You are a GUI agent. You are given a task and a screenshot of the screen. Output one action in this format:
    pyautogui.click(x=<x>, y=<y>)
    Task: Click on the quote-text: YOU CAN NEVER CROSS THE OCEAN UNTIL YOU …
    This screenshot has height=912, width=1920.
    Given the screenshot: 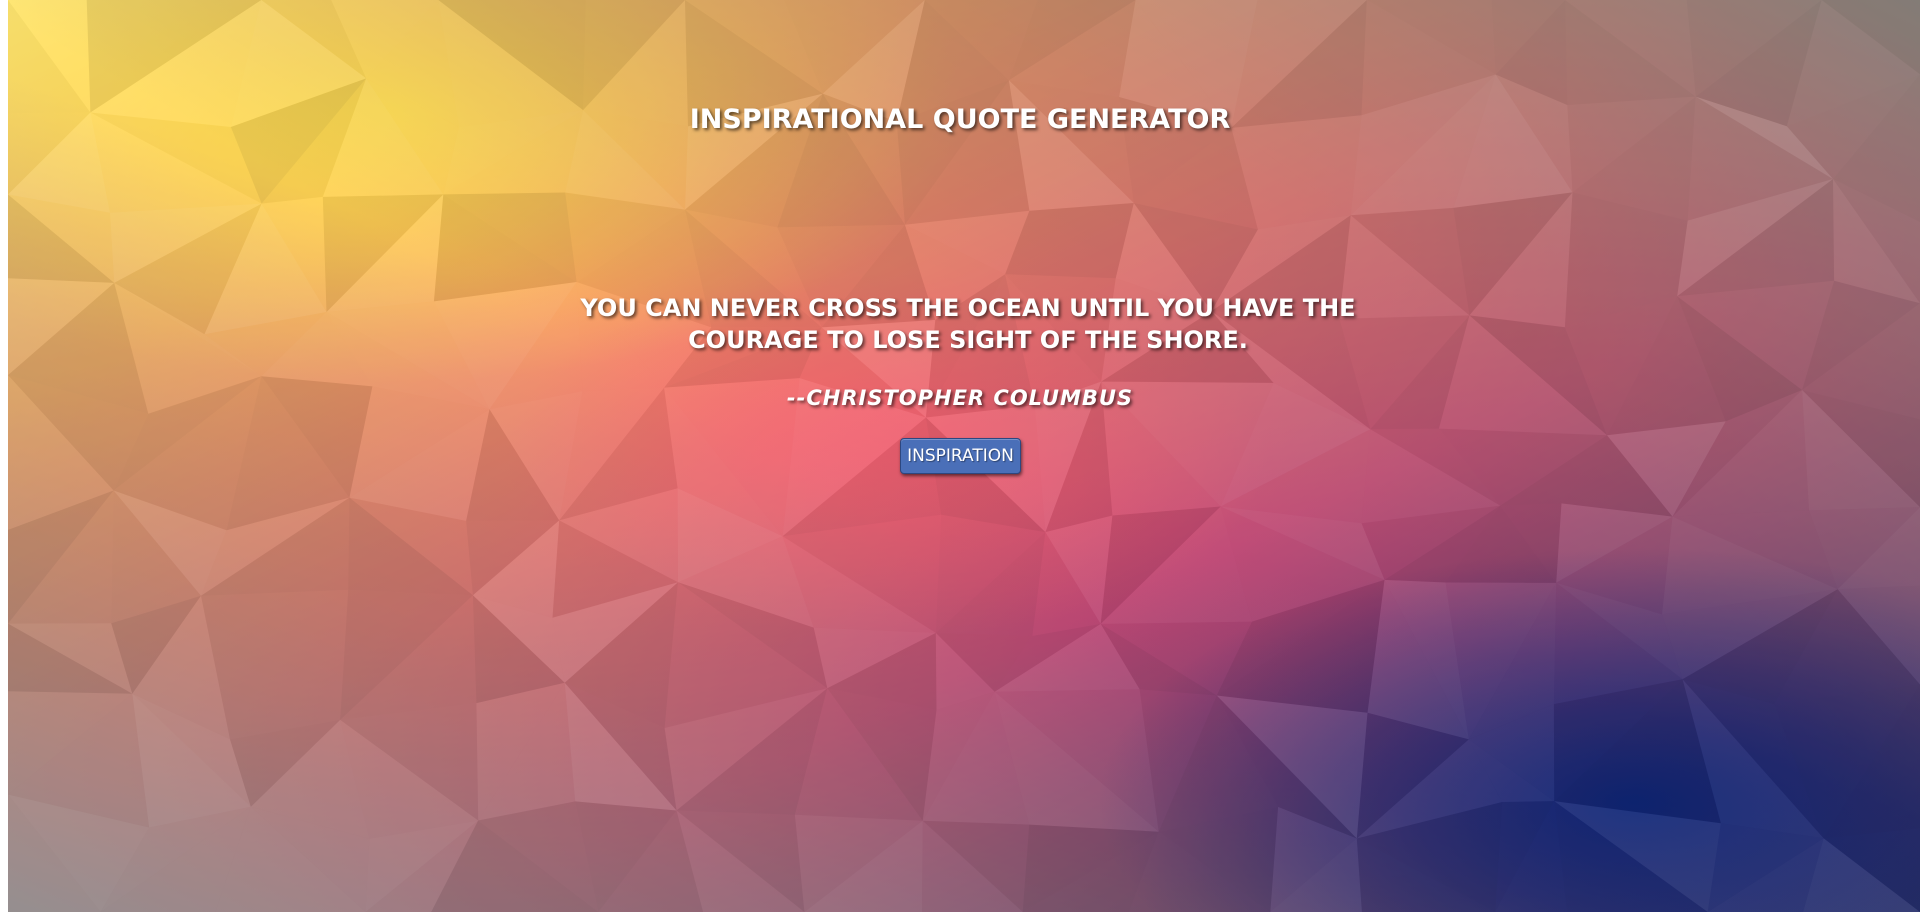 What is the action you would take?
    pyautogui.click(x=968, y=324)
    